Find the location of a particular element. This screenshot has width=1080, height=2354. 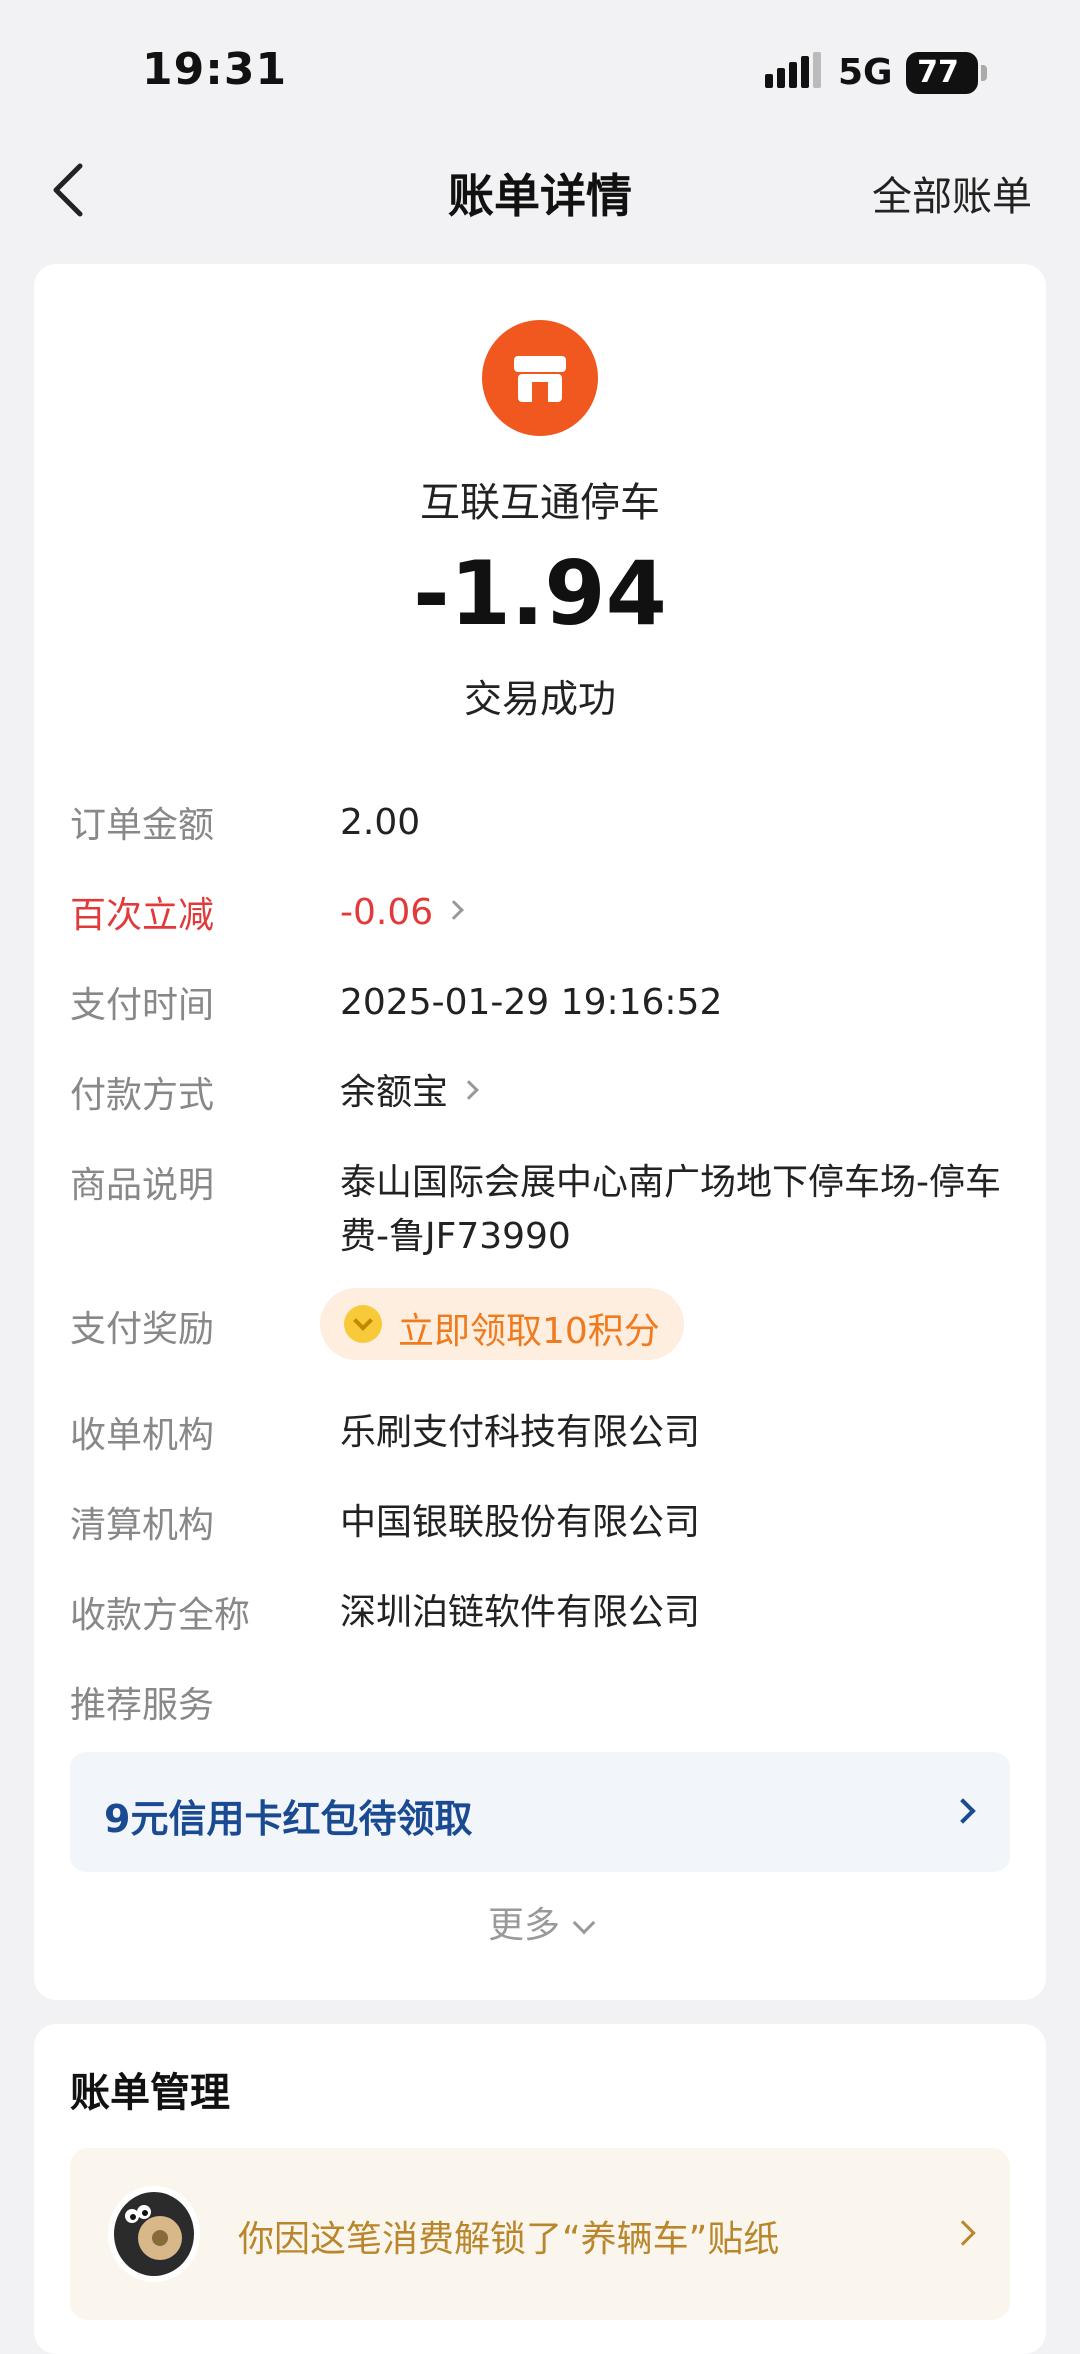

status-time: 19:31 is located at coordinates (215, 69).